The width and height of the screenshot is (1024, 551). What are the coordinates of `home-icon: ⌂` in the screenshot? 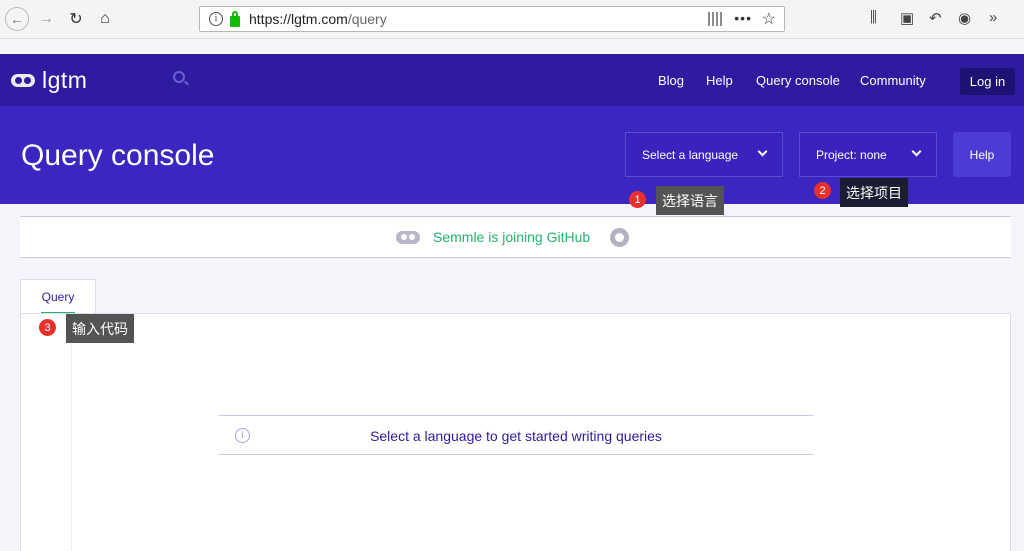 It's located at (105, 19).